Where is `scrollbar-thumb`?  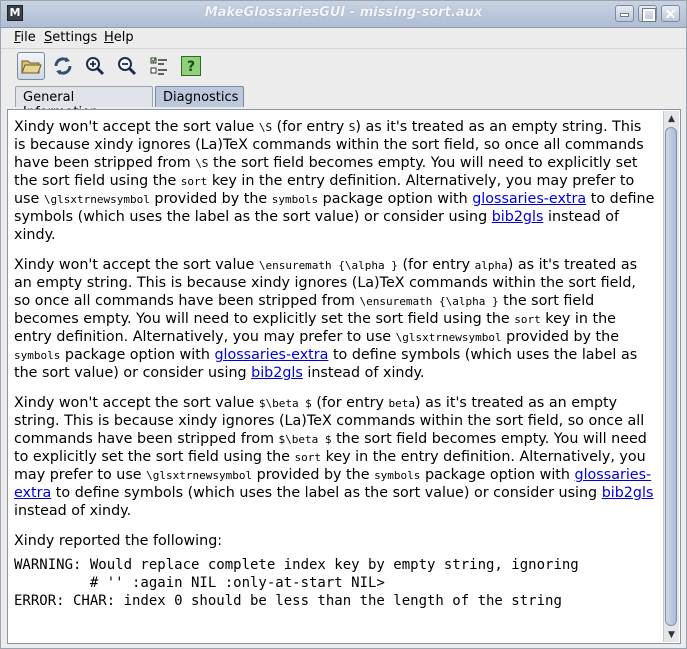 scrollbar-thumb is located at coordinates (671, 376).